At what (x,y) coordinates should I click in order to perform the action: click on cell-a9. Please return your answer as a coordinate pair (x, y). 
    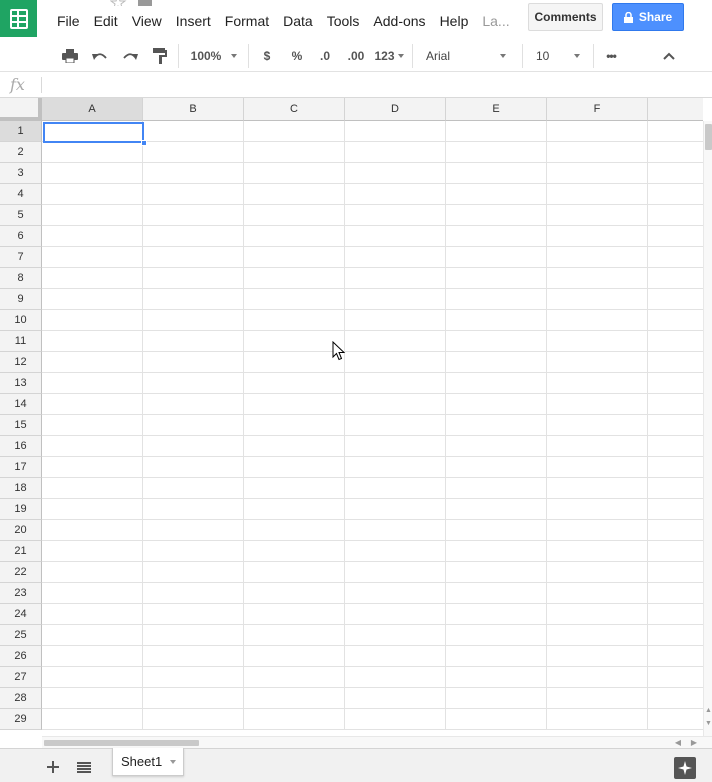
    Looking at the image, I should click on (92, 299).